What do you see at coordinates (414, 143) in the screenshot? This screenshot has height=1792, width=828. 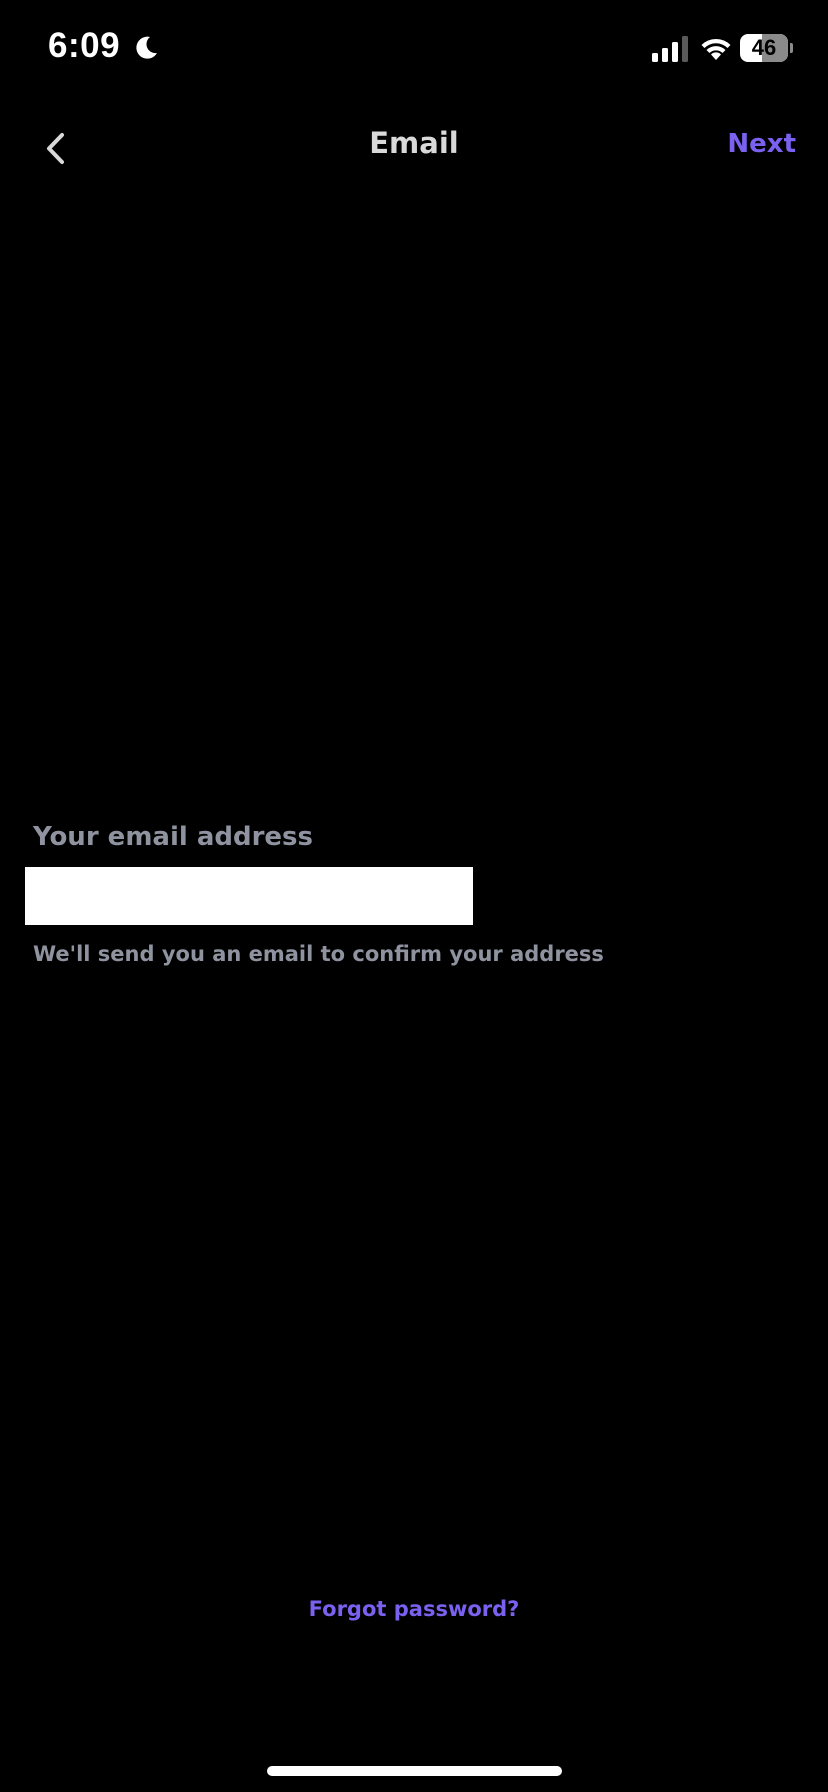 I see `page-title: Email` at bounding box center [414, 143].